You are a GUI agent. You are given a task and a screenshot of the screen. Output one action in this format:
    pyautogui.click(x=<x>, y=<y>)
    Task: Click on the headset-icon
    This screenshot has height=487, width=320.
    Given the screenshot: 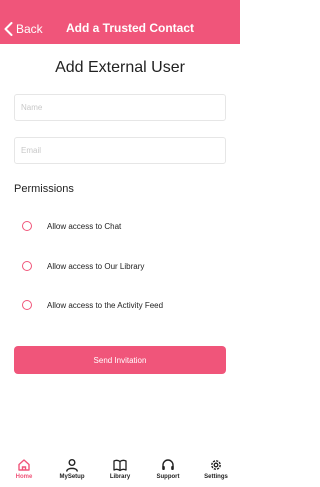 What is the action you would take?
    pyautogui.click(x=168, y=464)
    